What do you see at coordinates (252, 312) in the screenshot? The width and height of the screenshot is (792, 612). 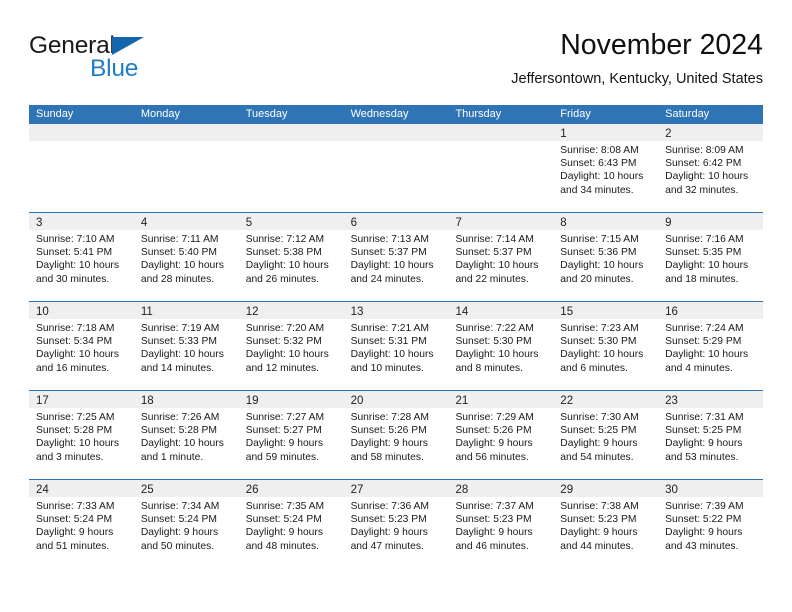 I see `day-number: 12` at bounding box center [252, 312].